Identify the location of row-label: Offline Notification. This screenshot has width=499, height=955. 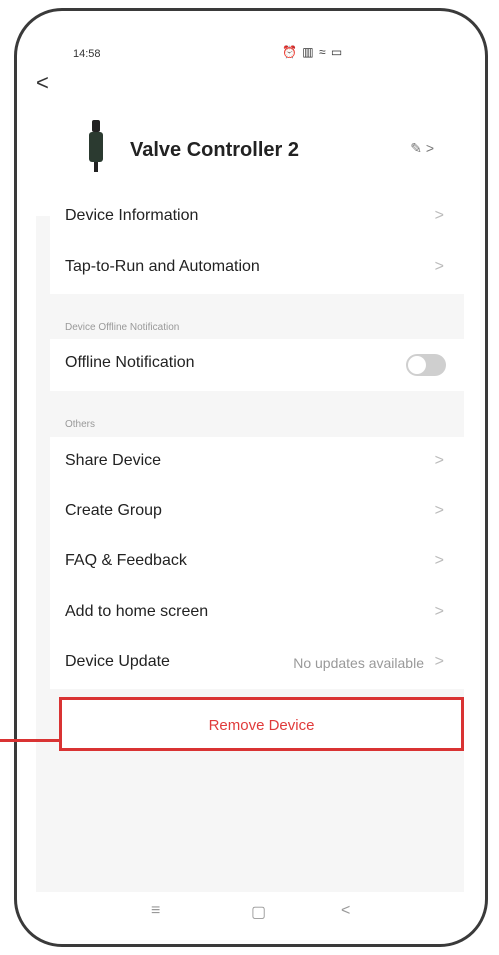
(130, 362).